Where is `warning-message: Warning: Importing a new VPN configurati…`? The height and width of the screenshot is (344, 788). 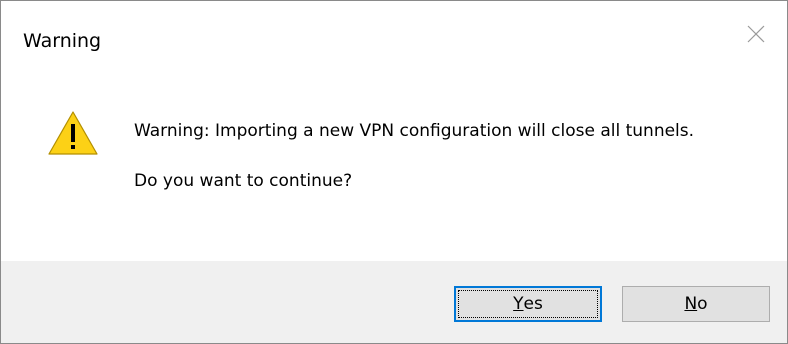 warning-message: Warning: Importing a new VPN configurati… is located at coordinates (414, 131).